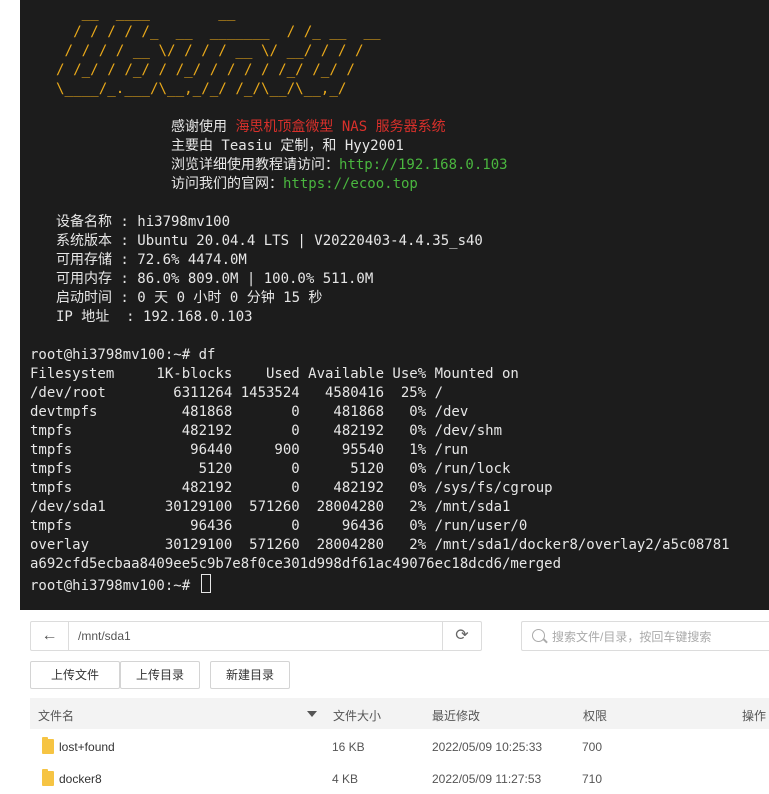 The image size is (769, 794). What do you see at coordinates (487, 779) in the screenshot?
I see `file-modified: 2022/05/09 11:27:53` at bounding box center [487, 779].